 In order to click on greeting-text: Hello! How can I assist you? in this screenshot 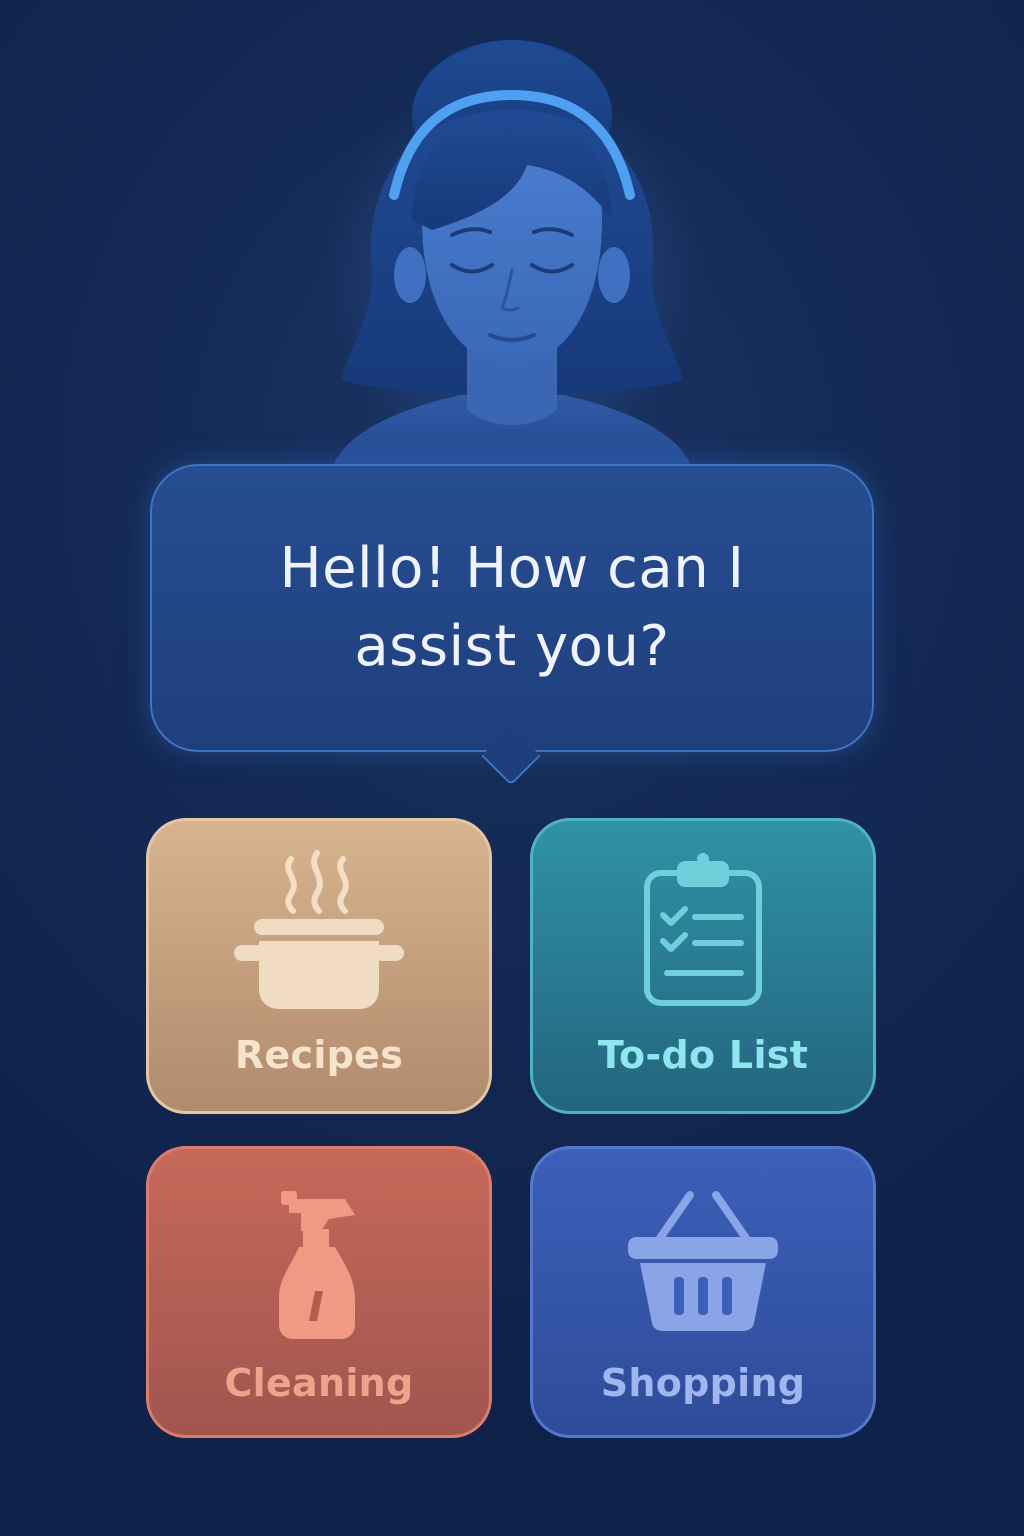, I will do `click(512, 607)`.